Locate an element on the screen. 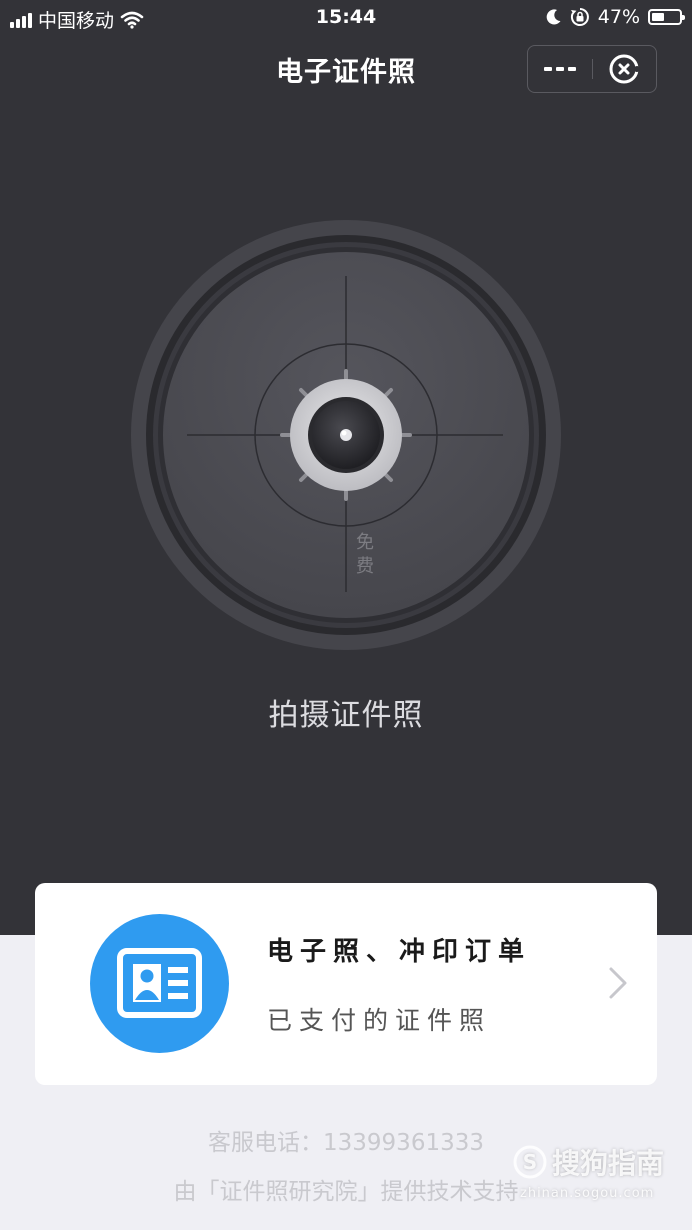 Image resolution: width=692 pixels, height=1230 pixels. capture-label: 拍摄证件照 is located at coordinates (346, 712).